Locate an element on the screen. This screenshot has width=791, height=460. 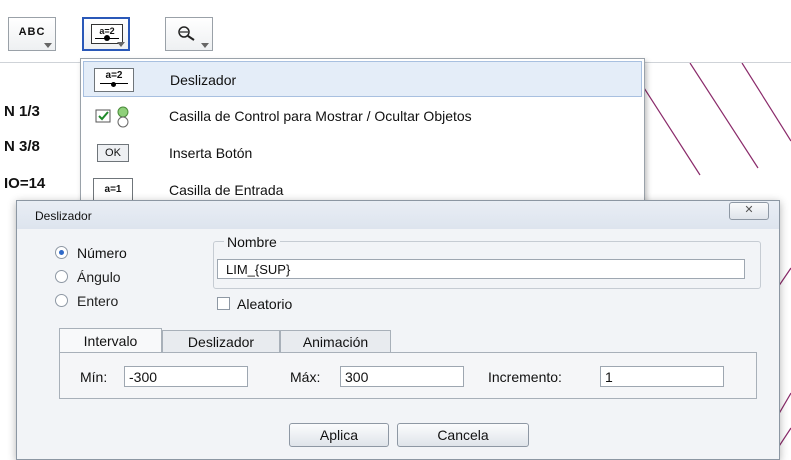
text-tool-button: ABC is located at coordinates (32, 34).